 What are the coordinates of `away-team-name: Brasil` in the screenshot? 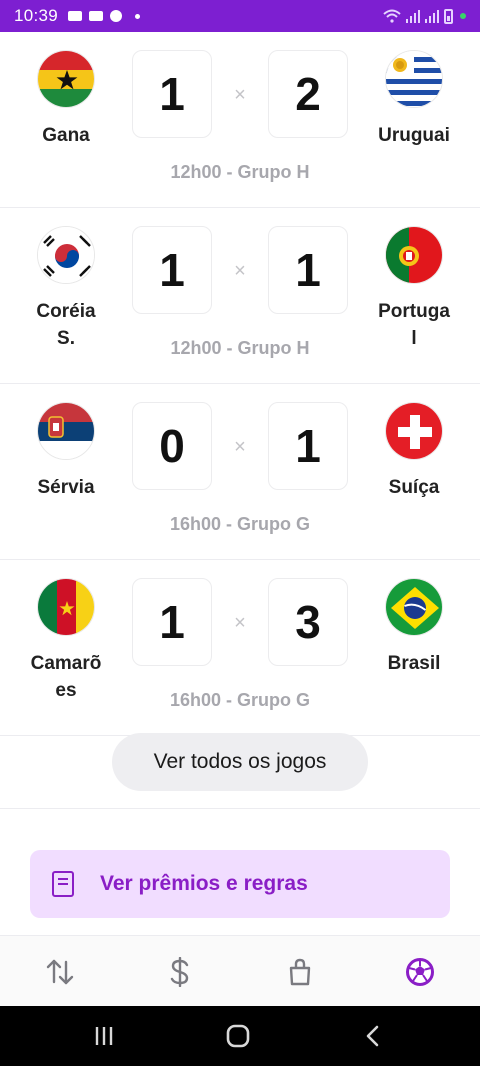 It's located at (414, 663).